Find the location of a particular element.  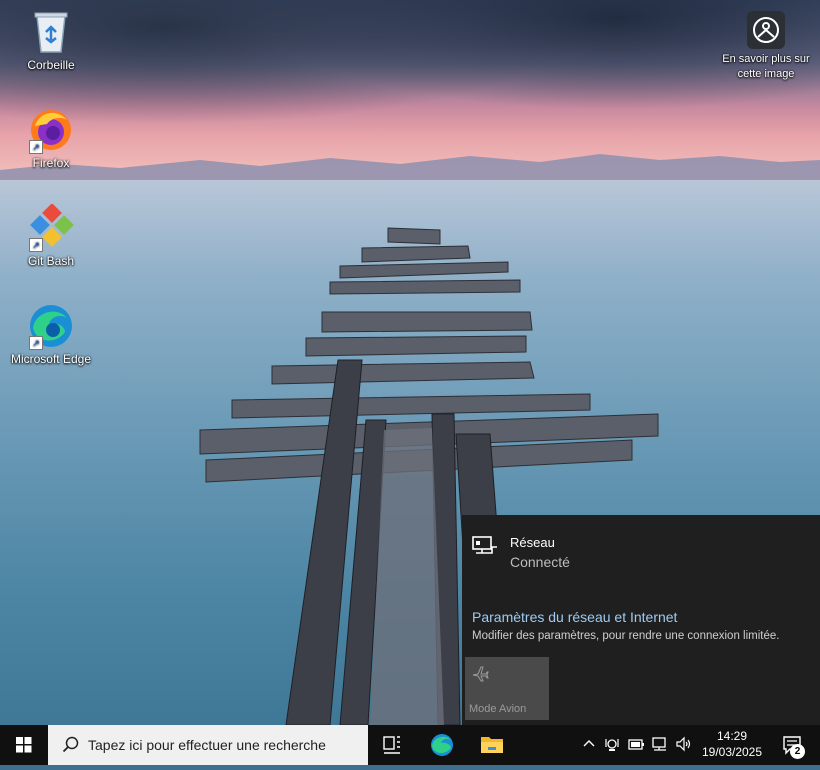

camera-icon is located at coordinates (612, 744).